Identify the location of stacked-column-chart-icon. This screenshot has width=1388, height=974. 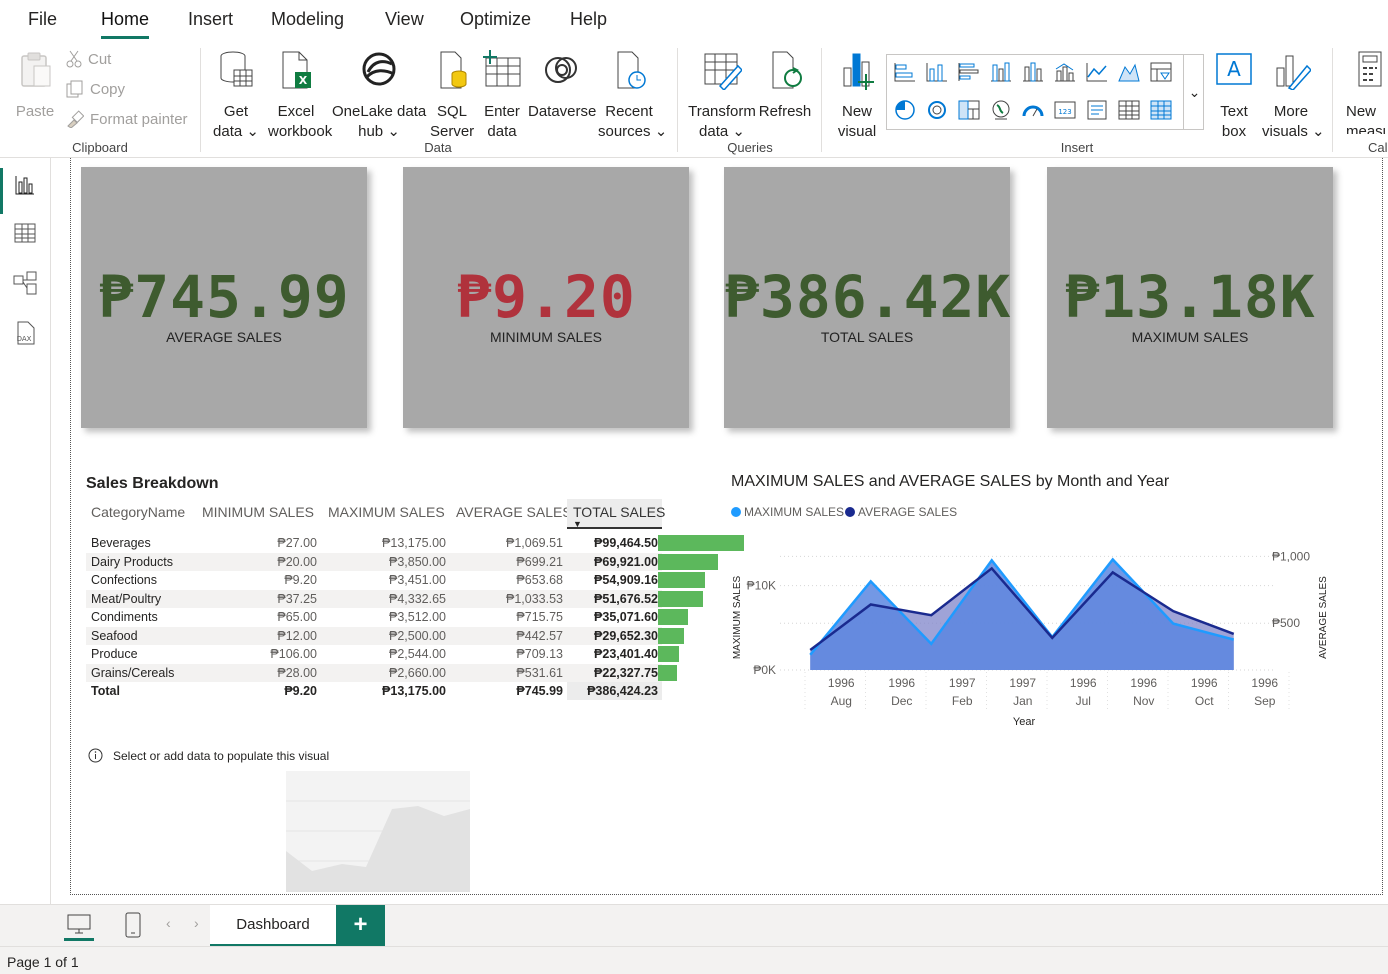
(937, 72).